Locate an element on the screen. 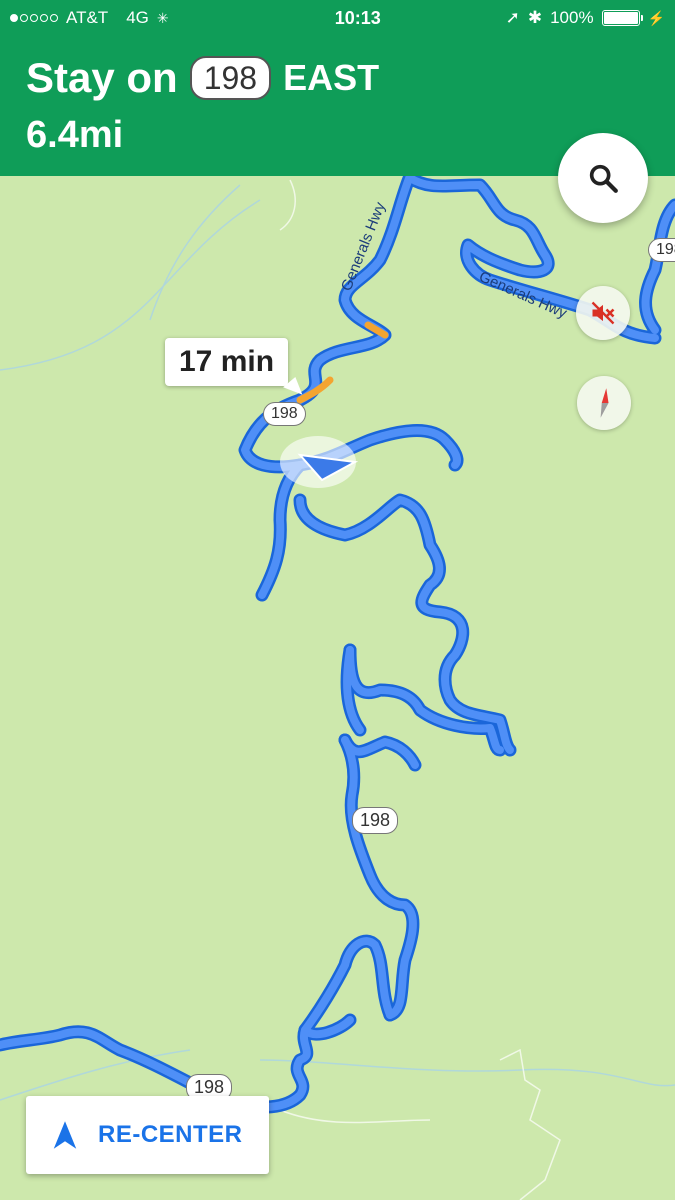  recenter-label: RE-CENTER is located at coordinates (170, 1134).